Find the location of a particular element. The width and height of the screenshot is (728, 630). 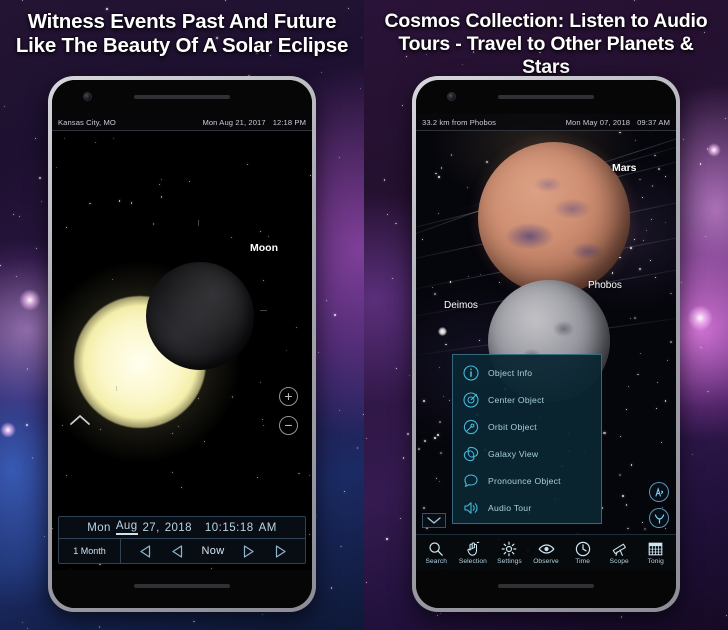

moon-label: Moon is located at coordinates (264, 248).